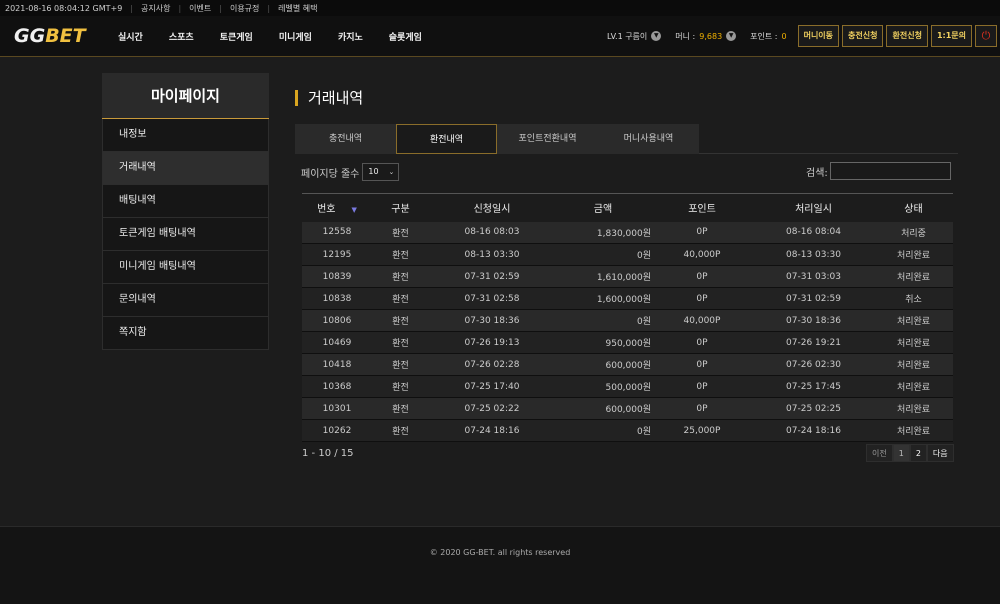 Image resolution: width=1000 pixels, height=604 pixels. What do you see at coordinates (648, 139) in the screenshot?
I see `tab-money-usage-history: 머니사용내역` at bounding box center [648, 139].